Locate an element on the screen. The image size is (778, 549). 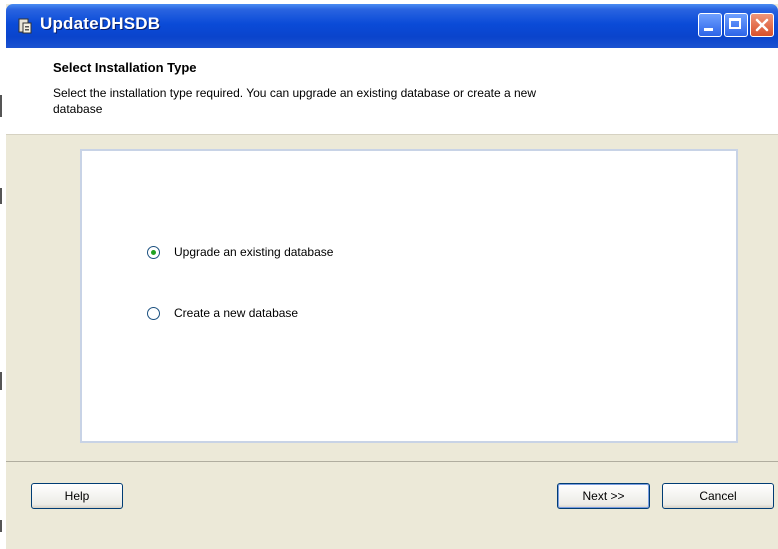
maximize-button is located at coordinates (736, 25).